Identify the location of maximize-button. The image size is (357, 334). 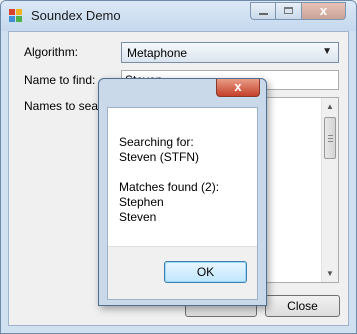
(289, 11).